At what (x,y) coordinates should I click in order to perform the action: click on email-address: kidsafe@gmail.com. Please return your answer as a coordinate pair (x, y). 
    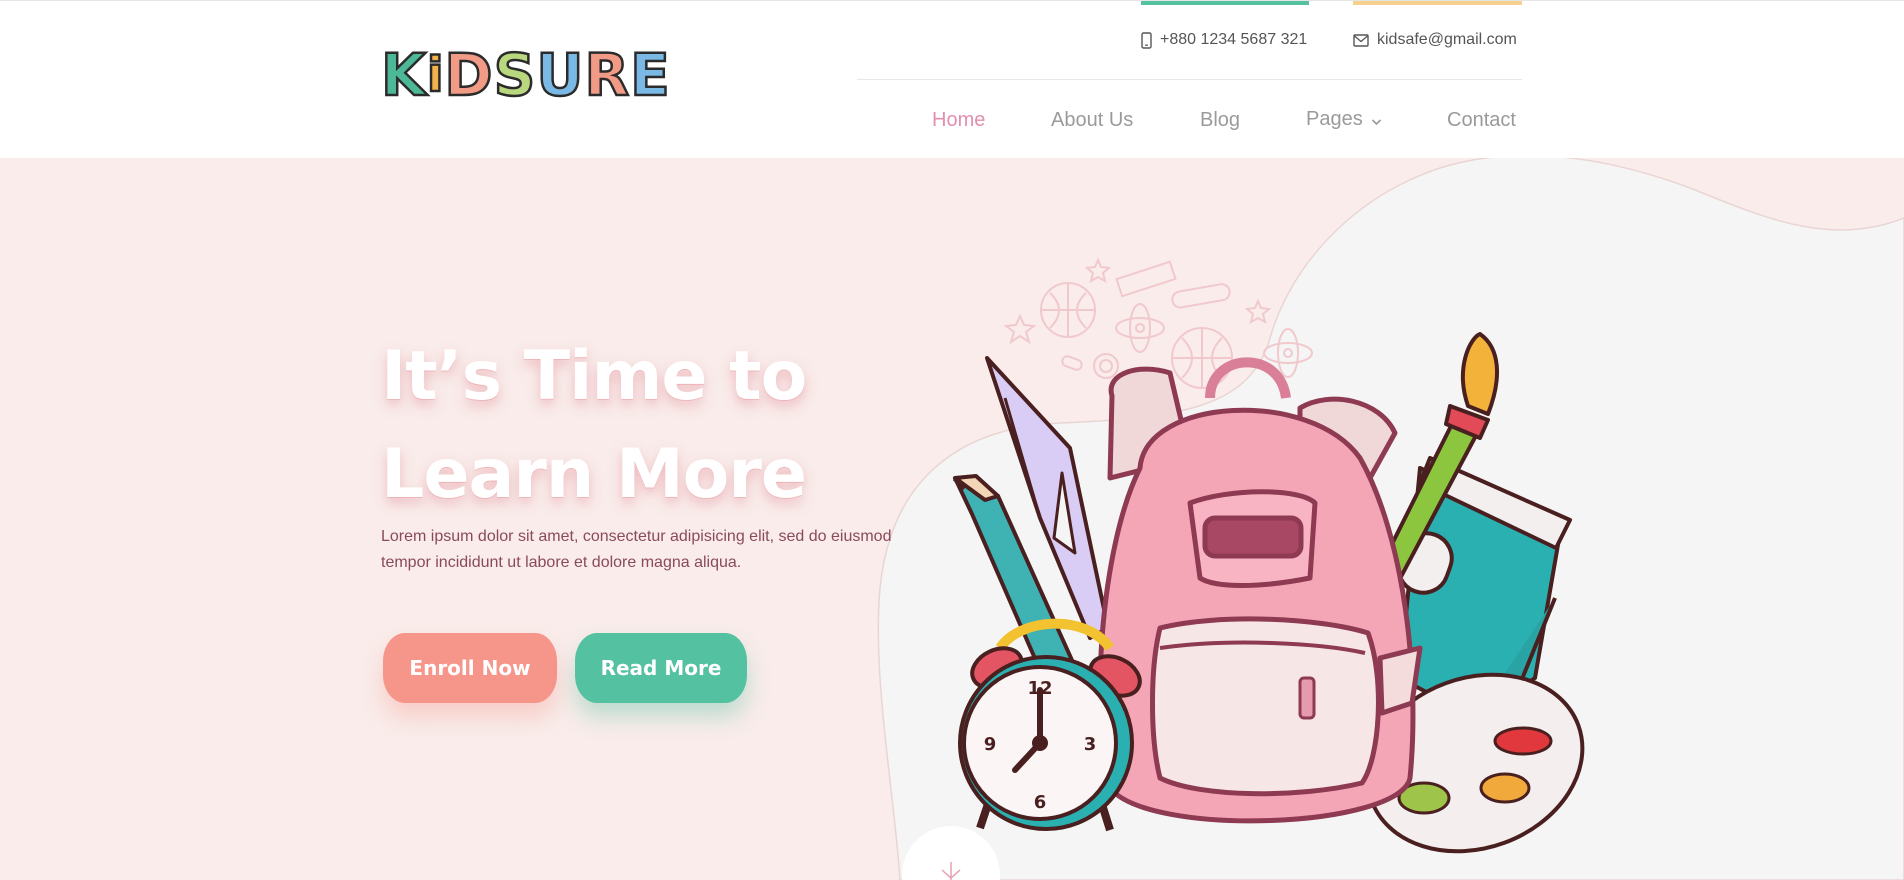
    Looking at the image, I should click on (1447, 39).